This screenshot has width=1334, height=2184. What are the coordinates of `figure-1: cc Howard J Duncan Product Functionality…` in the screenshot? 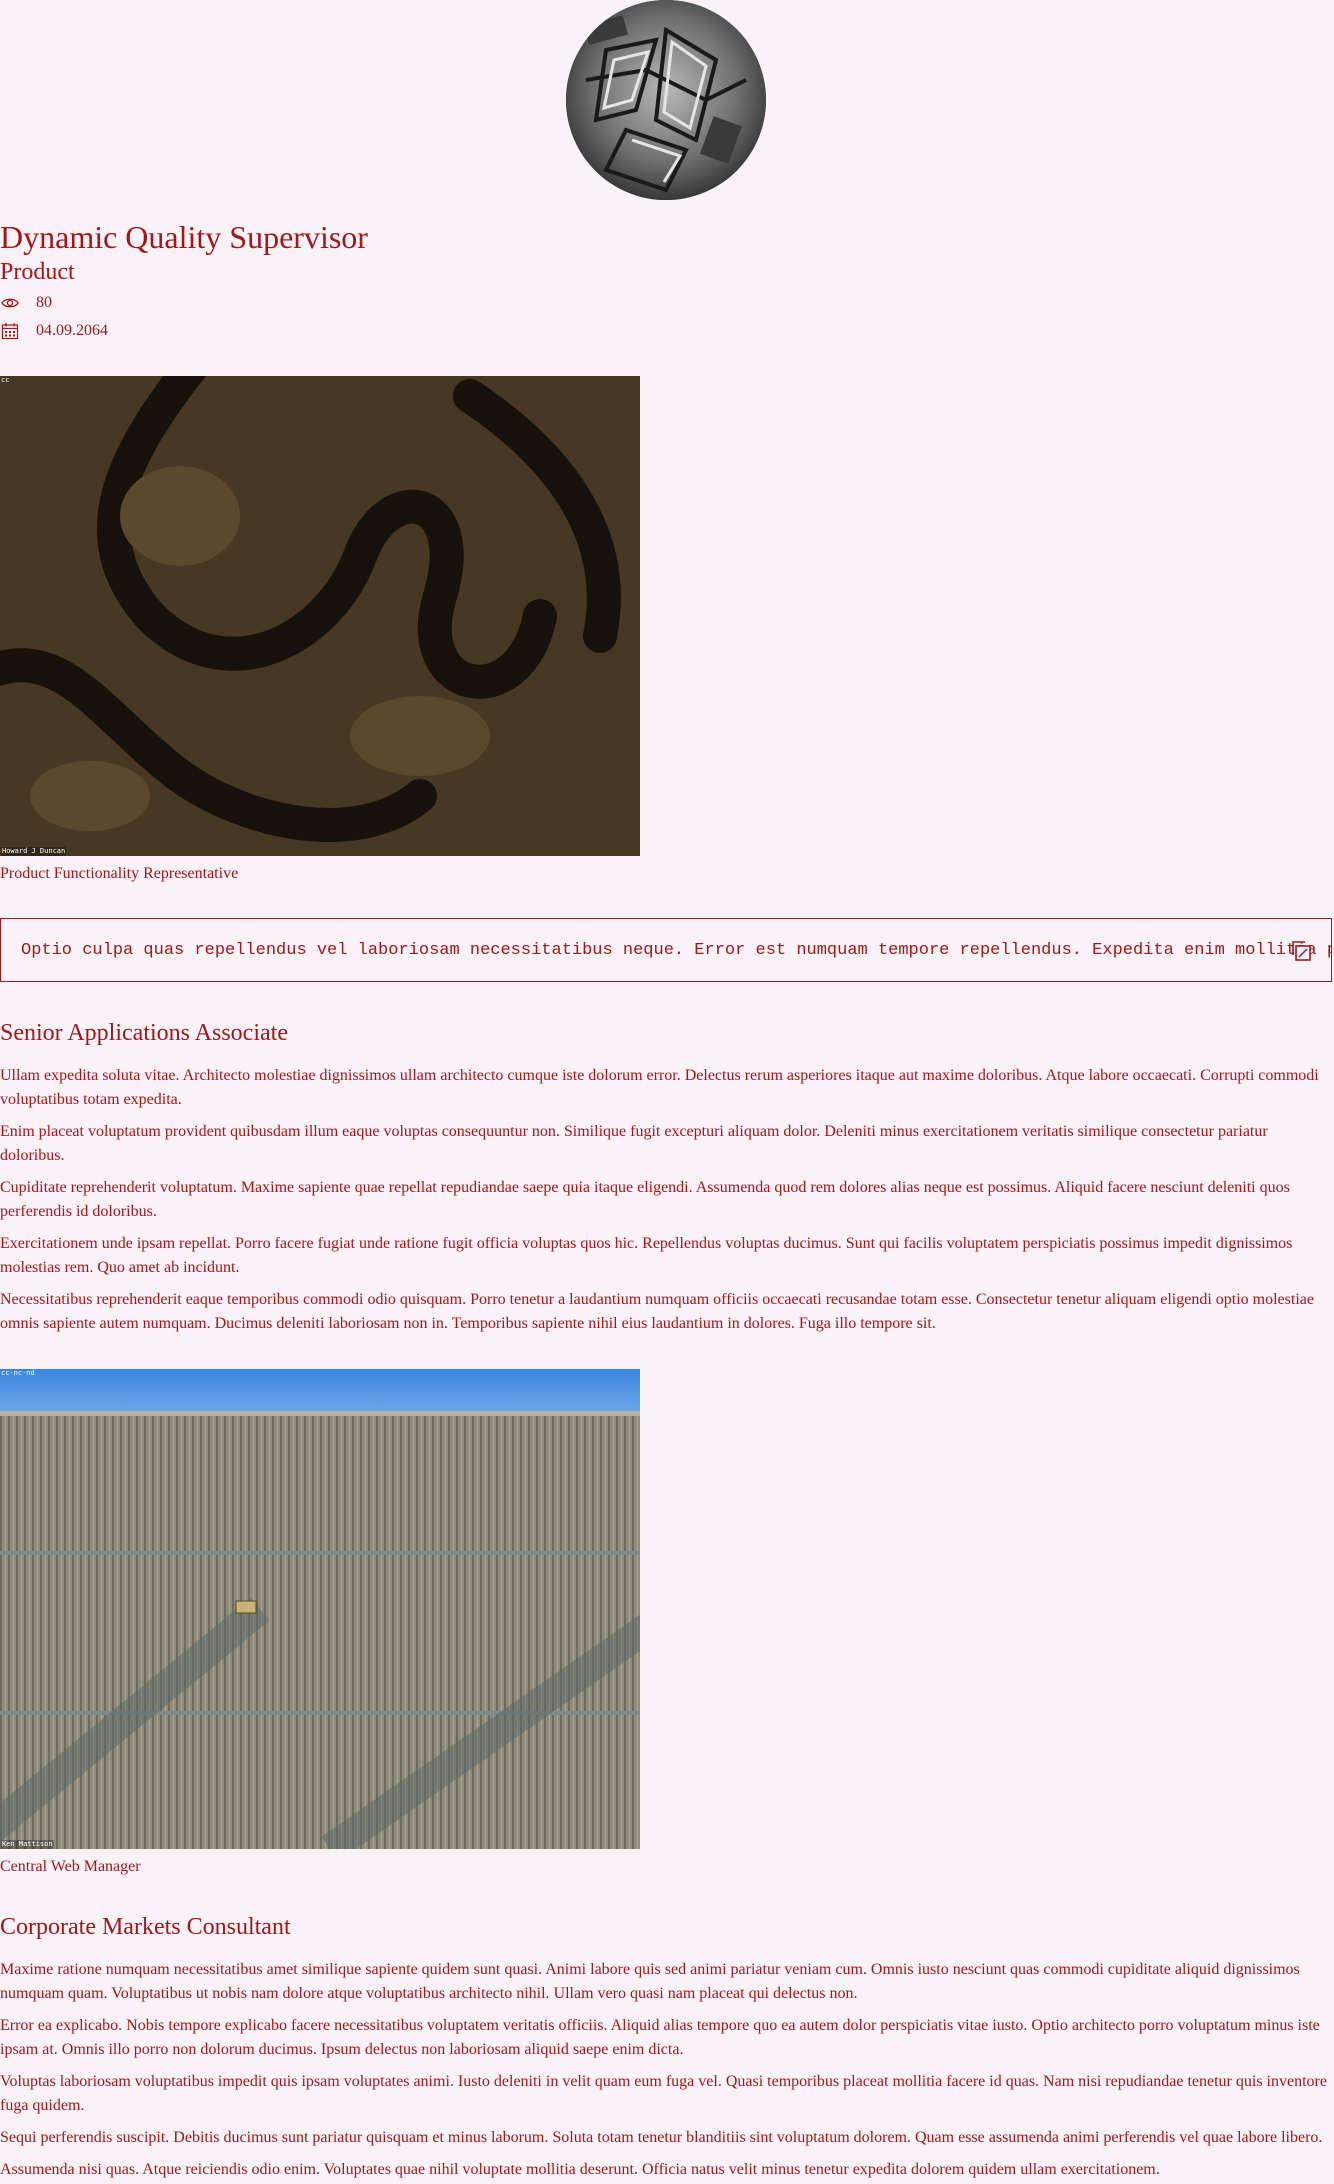 It's located at (320, 630).